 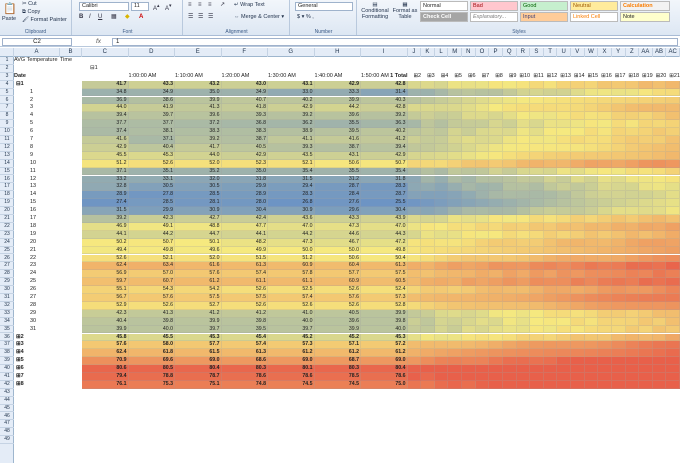 I want to click on day-row-cell: 62.4, so click(x=105, y=266).